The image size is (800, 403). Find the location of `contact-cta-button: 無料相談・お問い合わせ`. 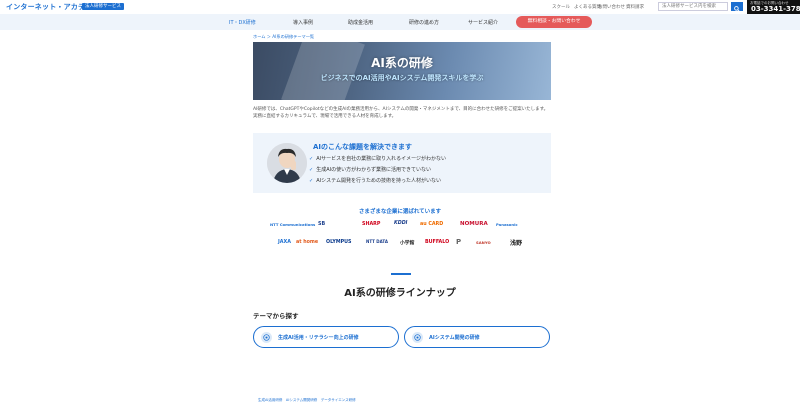

contact-cta-button: 無料相談・お問い合わせ is located at coordinates (554, 22).